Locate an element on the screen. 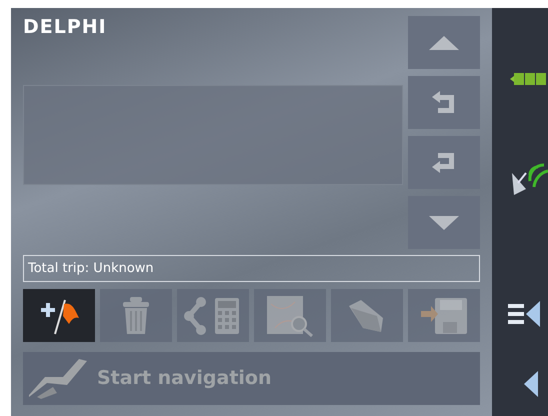 This screenshot has width=548, height=416. total-trip-label: Total trip: Unknown is located at coordinates (251, 268).